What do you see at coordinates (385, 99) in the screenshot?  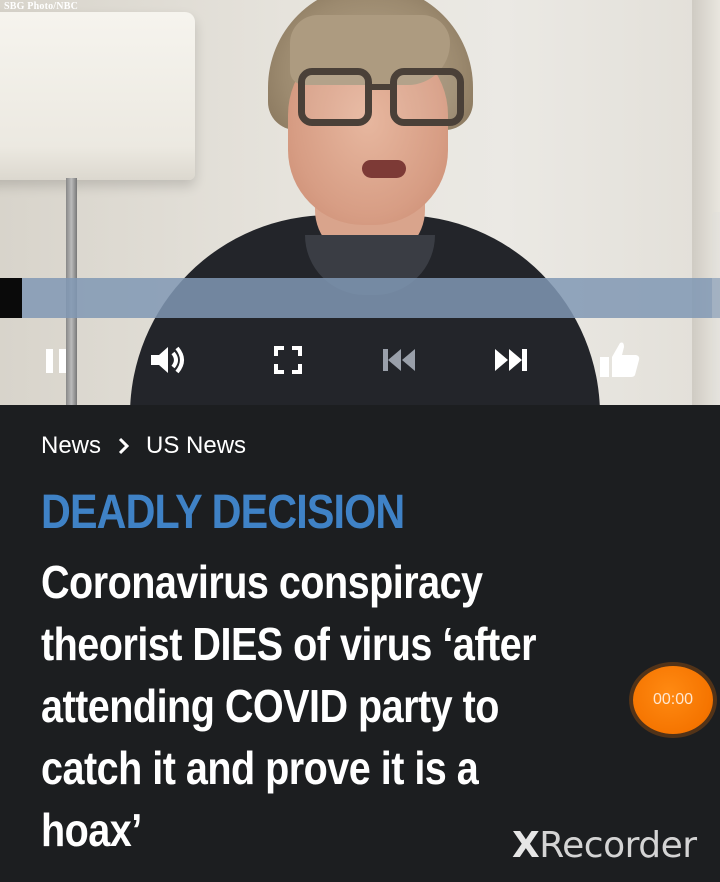 I see `eyeglasses` at bounding box center [385, 99].